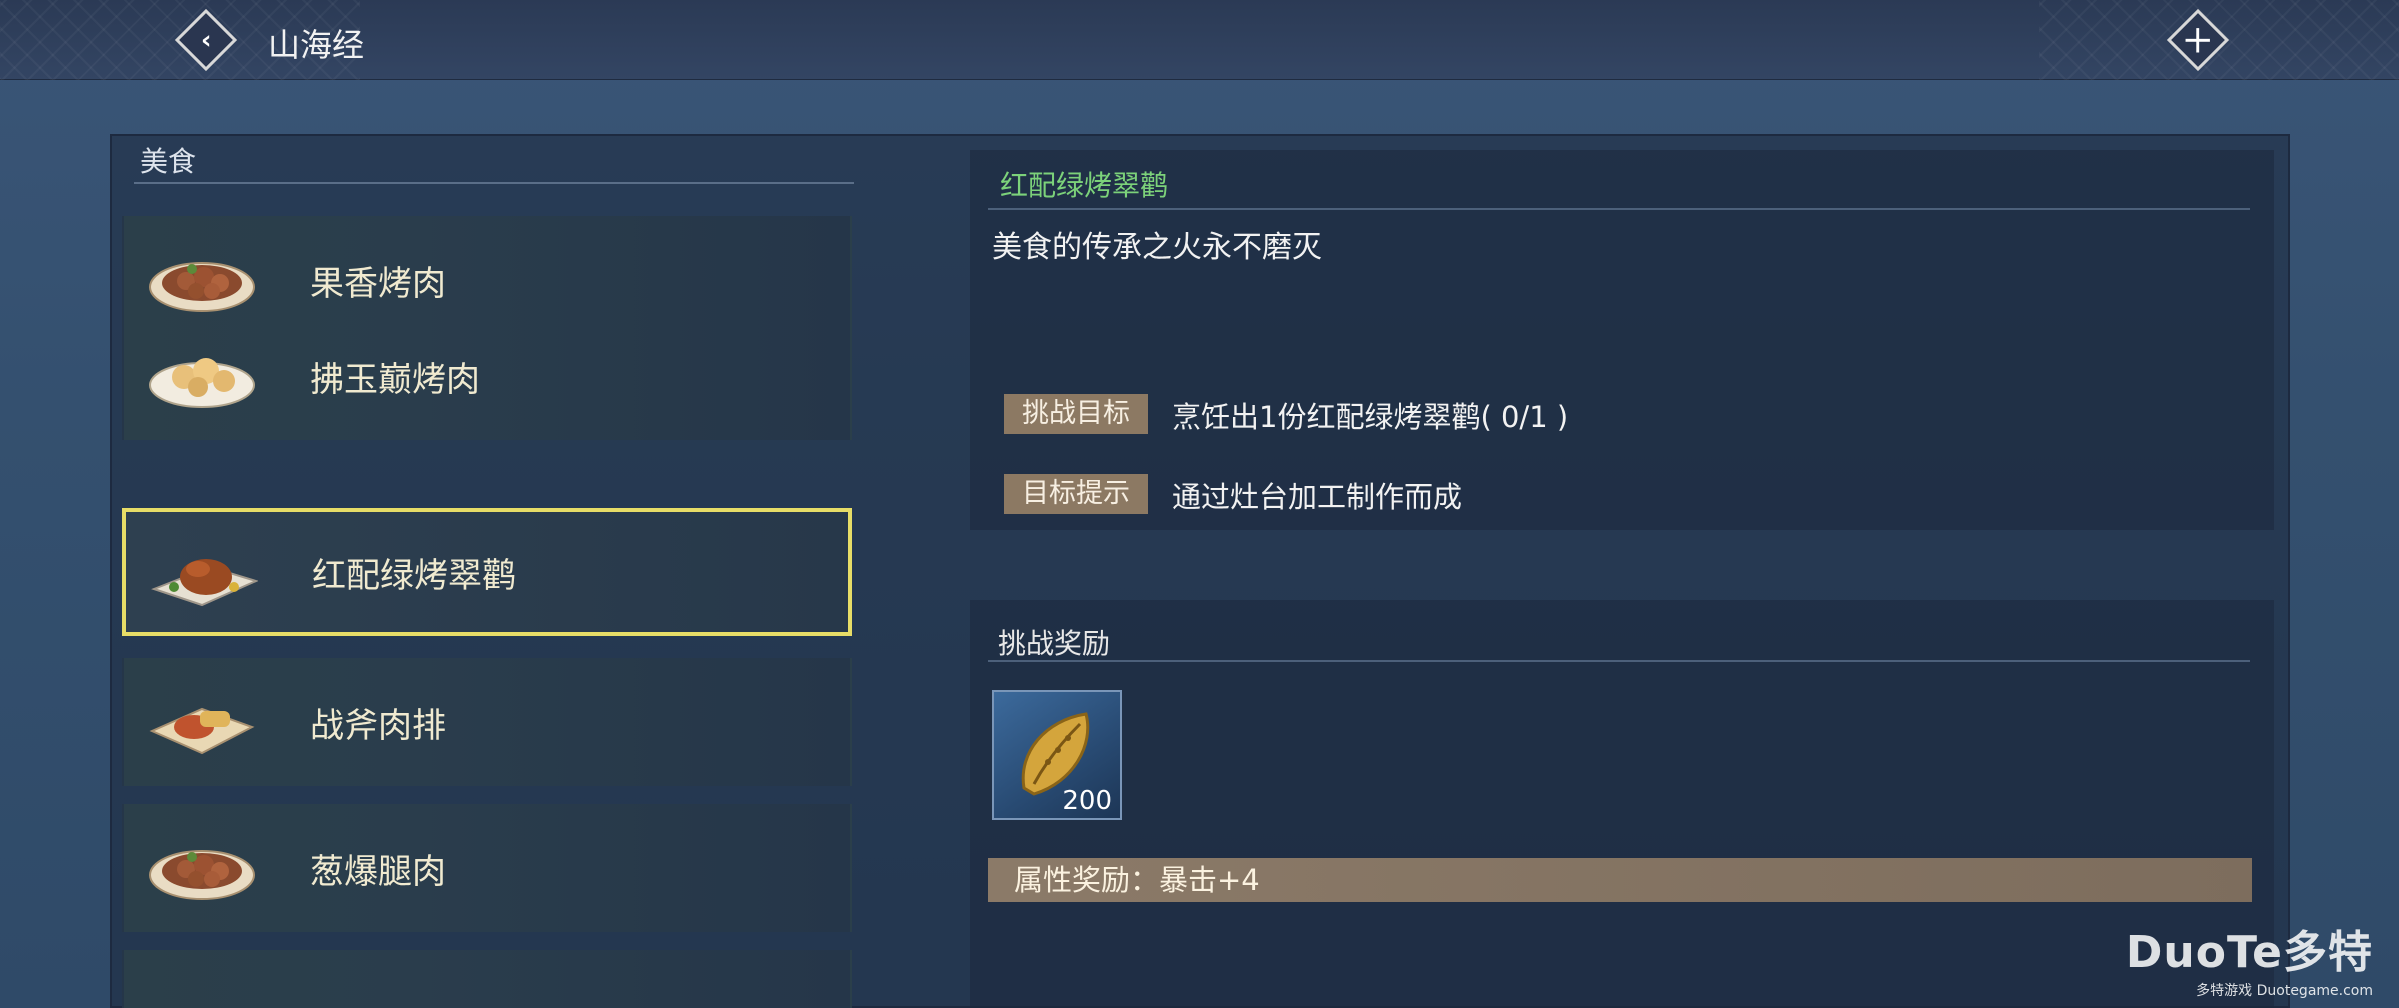 The height and width of the screenshot is (1008, 2399). I want to click on close-button: ×, so click(2198, 40).